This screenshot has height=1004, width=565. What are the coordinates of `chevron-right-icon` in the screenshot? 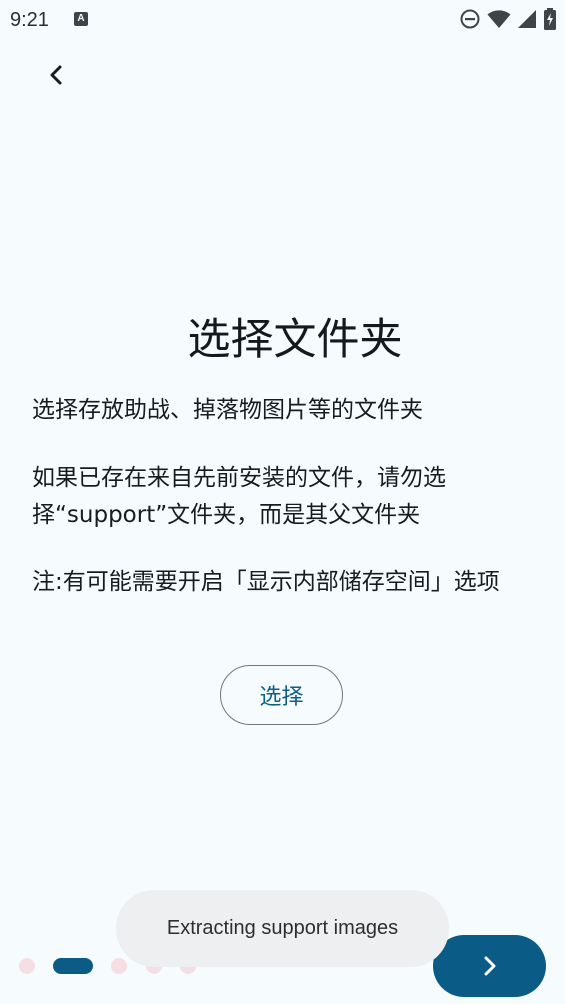 It's located at (489, 966).